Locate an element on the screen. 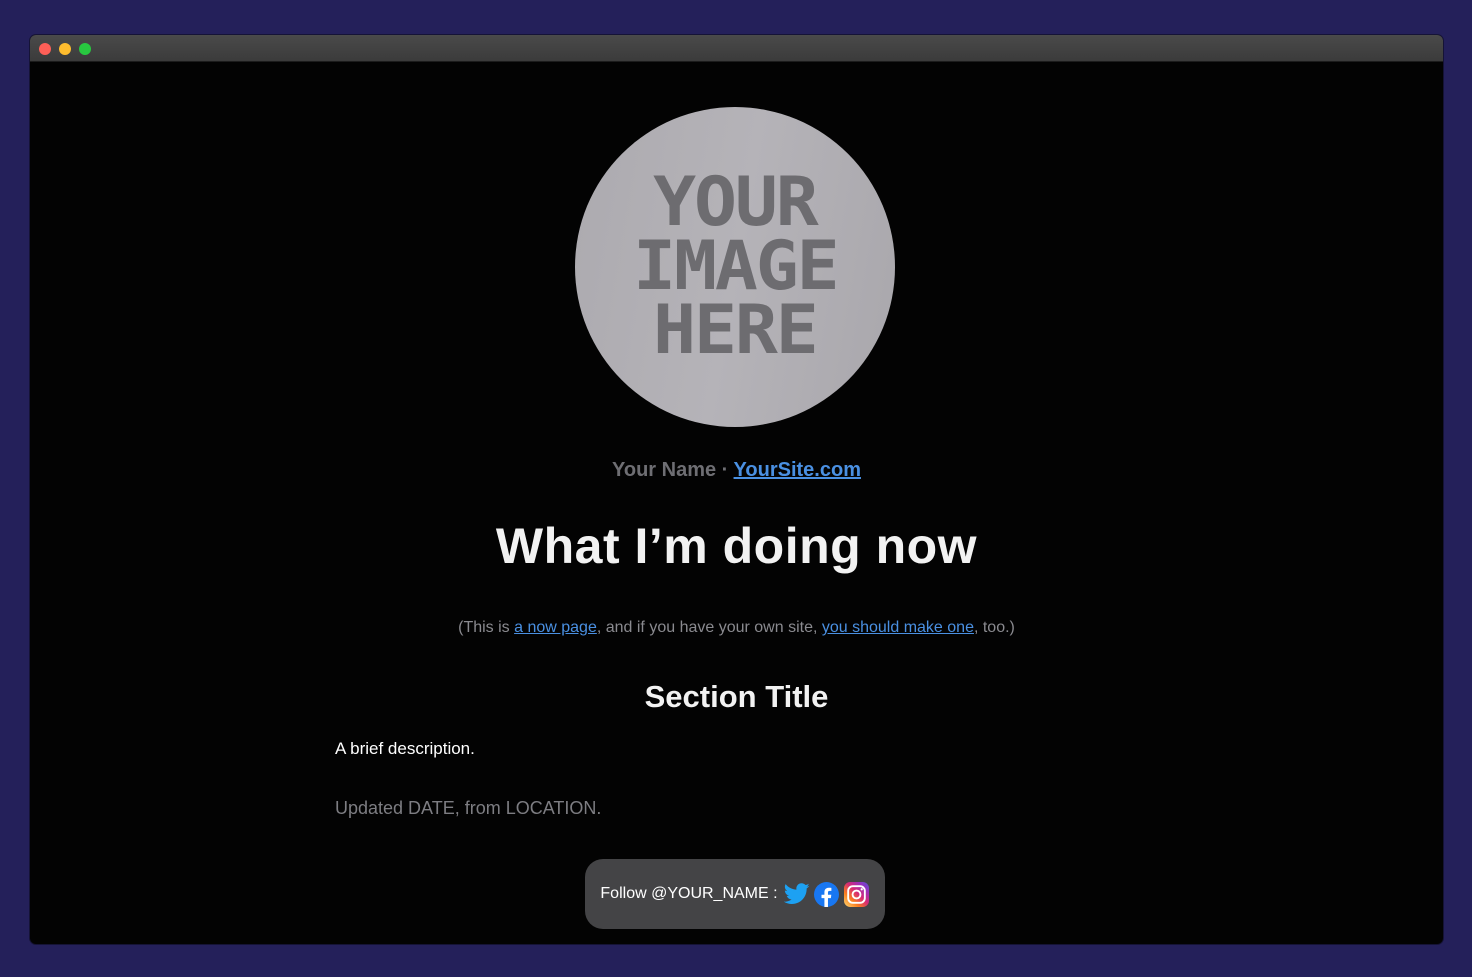  instagram-icon is located at coordinates (857, 894).